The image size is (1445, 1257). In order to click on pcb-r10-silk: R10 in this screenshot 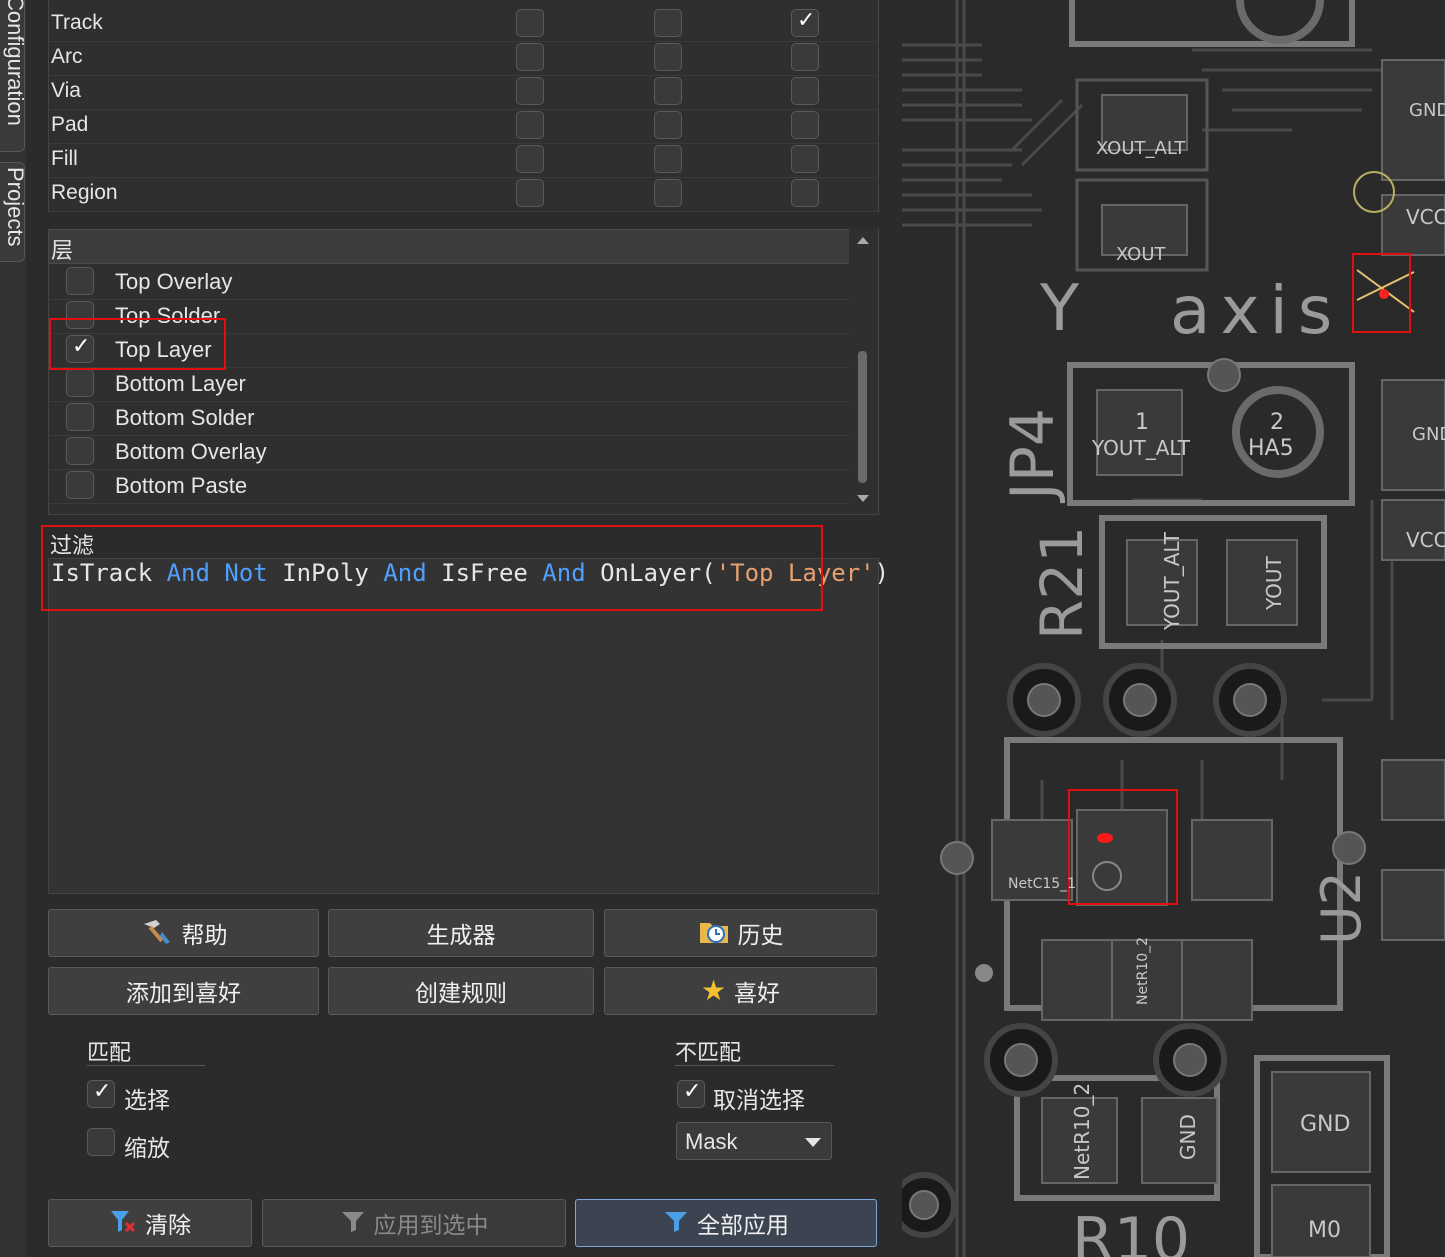, I will do `click(1131, 1231)`.